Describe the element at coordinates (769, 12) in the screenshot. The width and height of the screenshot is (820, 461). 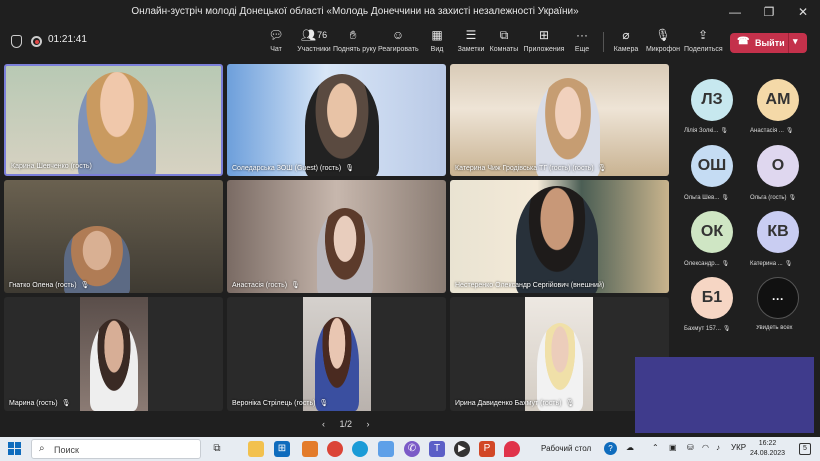
I see `maximize-button: ❐` at that location.